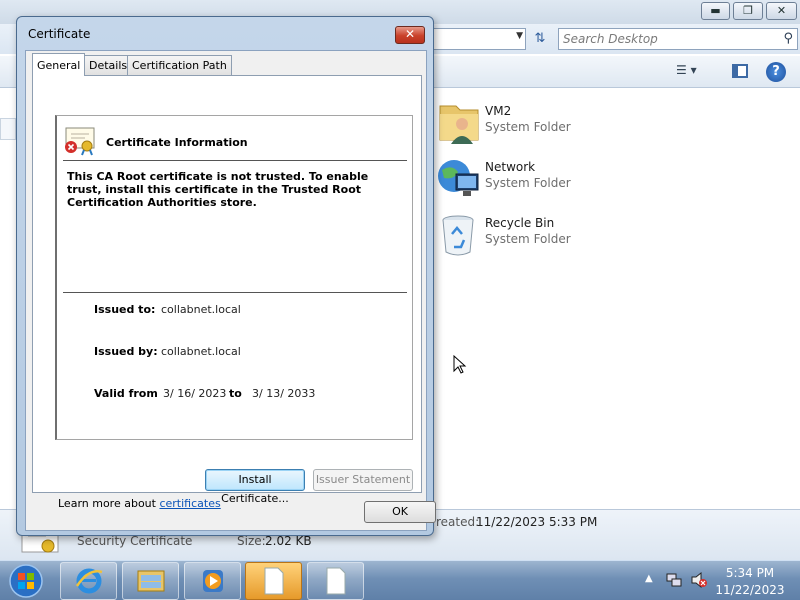 This screenshot has width=800, height=600. What do you see at coordinates (235, 393) in the screenshot?
I see `valid-to-label: to` at bounding box center [235, 393].